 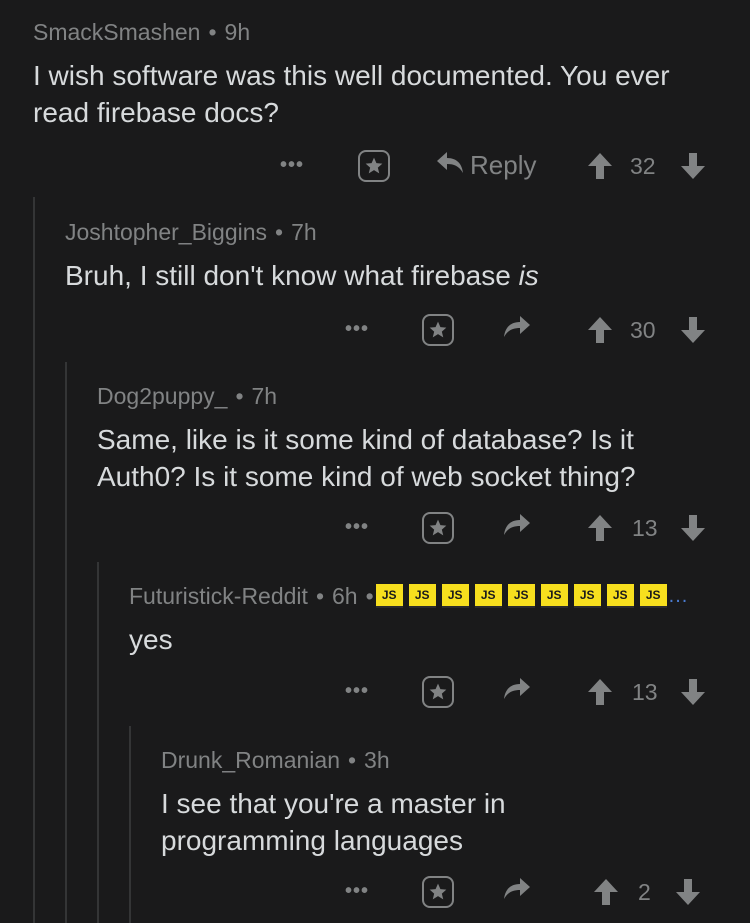 I want to click on comment-meta: Dog2puppy_ • 7h, so click(x=423, y=396).